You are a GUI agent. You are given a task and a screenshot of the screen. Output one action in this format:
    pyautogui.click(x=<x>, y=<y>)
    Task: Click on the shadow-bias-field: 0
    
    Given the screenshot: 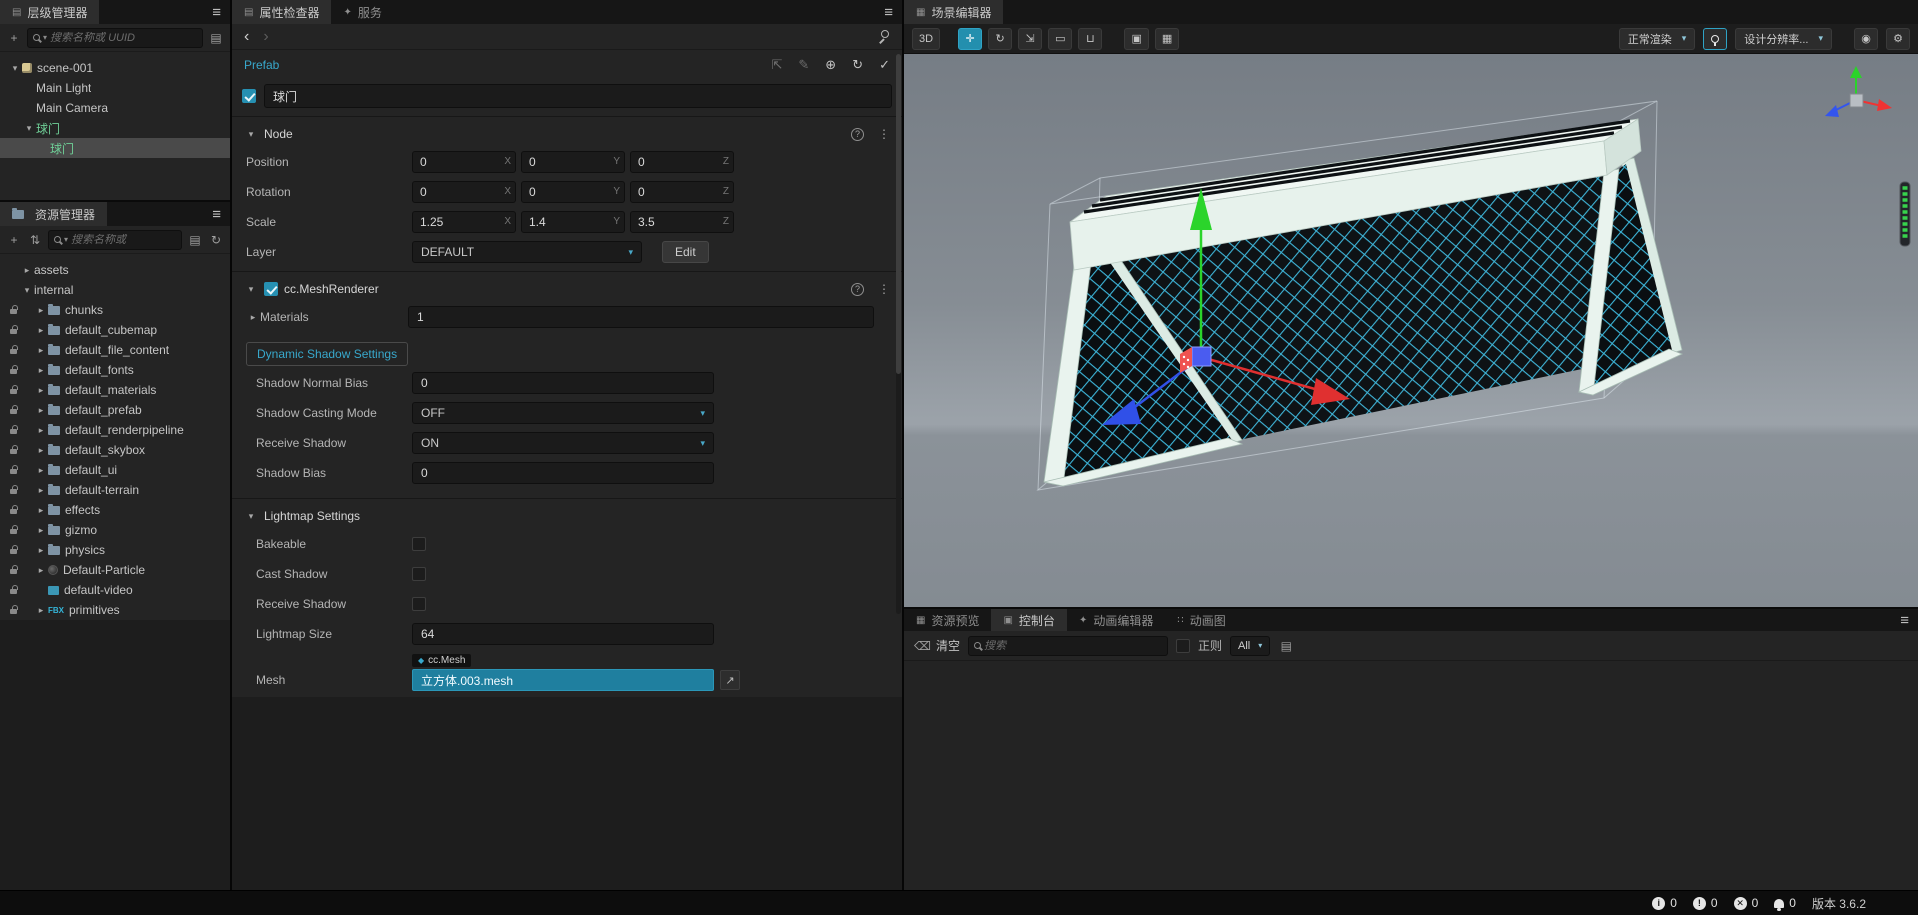 What is the action you would take?
    pyautogui.click(x=563, y=473)
    